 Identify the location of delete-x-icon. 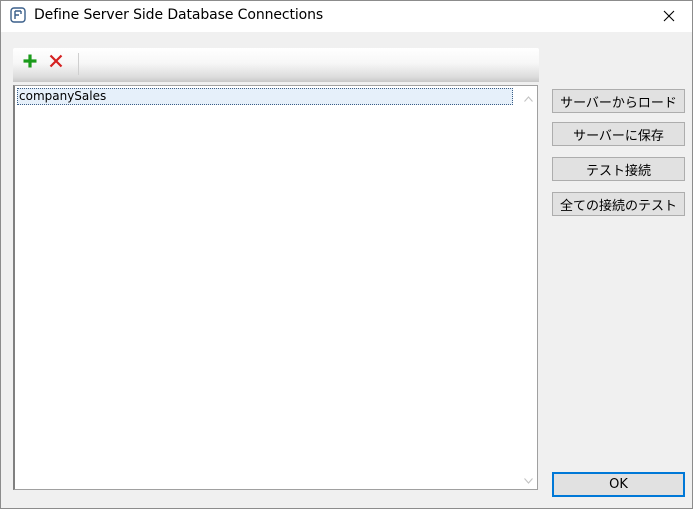
(56, 63).